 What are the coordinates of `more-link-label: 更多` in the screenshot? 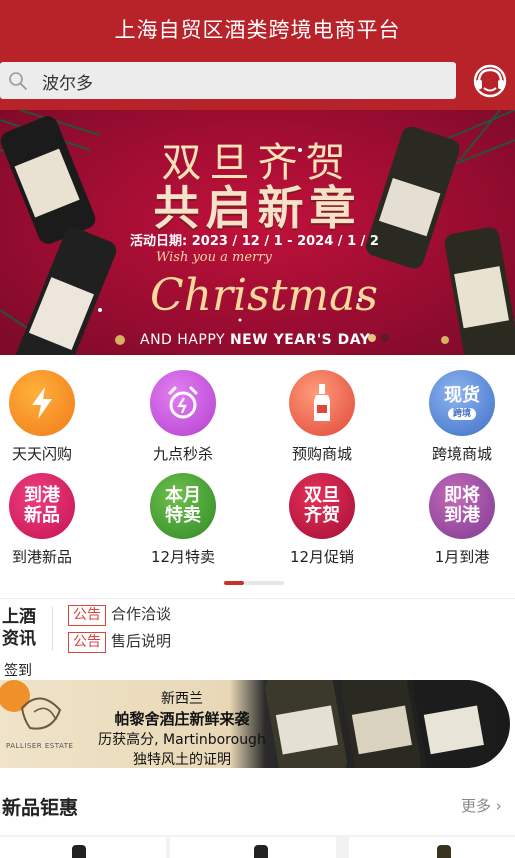 It's located at (476, 806).